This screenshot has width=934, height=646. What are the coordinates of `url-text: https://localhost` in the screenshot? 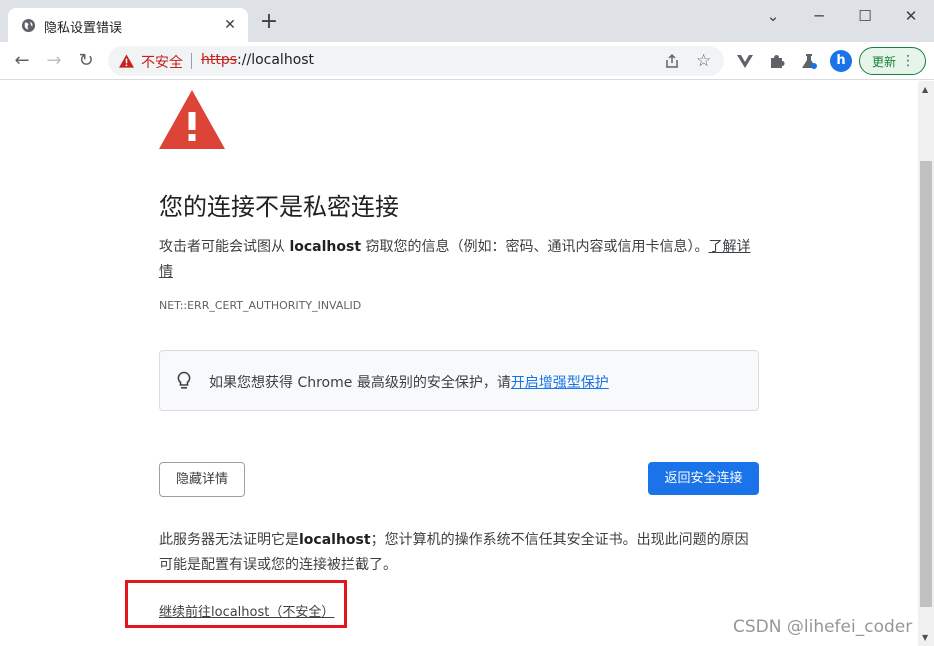 It's located at (257, 60).